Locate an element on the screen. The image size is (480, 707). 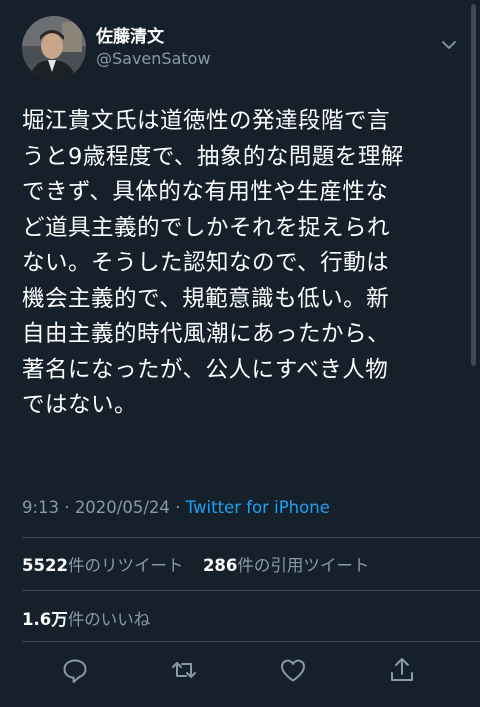
retweet-count: 5522 is located at coordinates (45, 565).